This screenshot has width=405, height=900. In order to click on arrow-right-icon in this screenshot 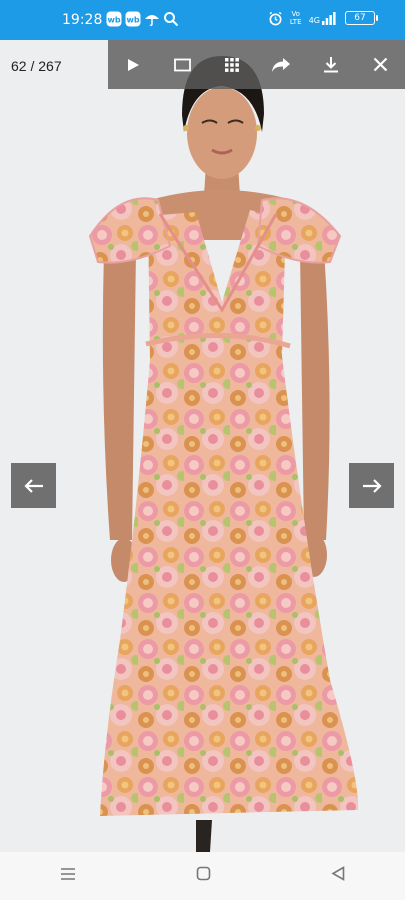, I will do `click(372, 485)`.